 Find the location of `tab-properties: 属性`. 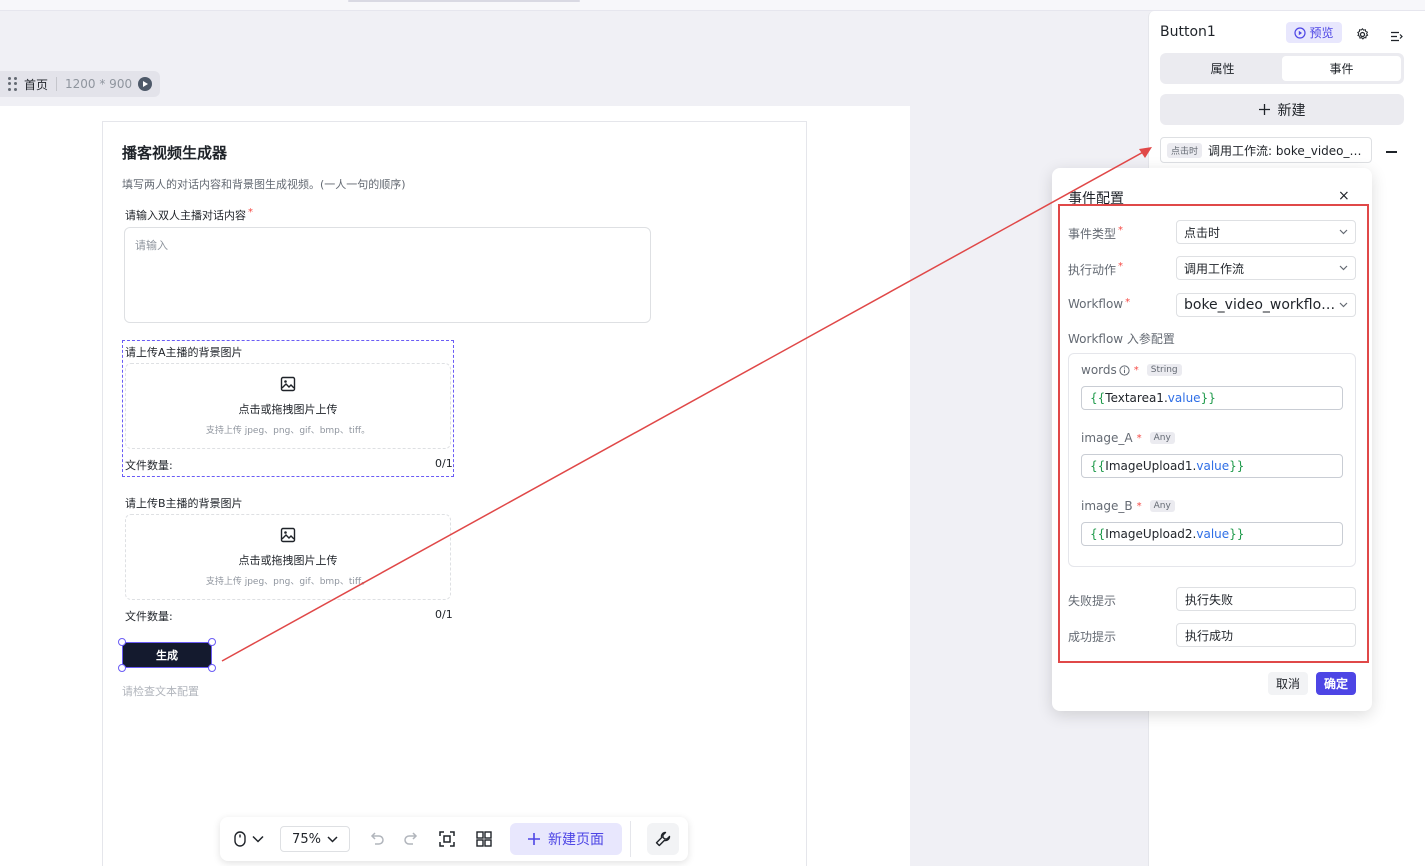

tab-properties: 属性 is located at coordinates (1222, 68).